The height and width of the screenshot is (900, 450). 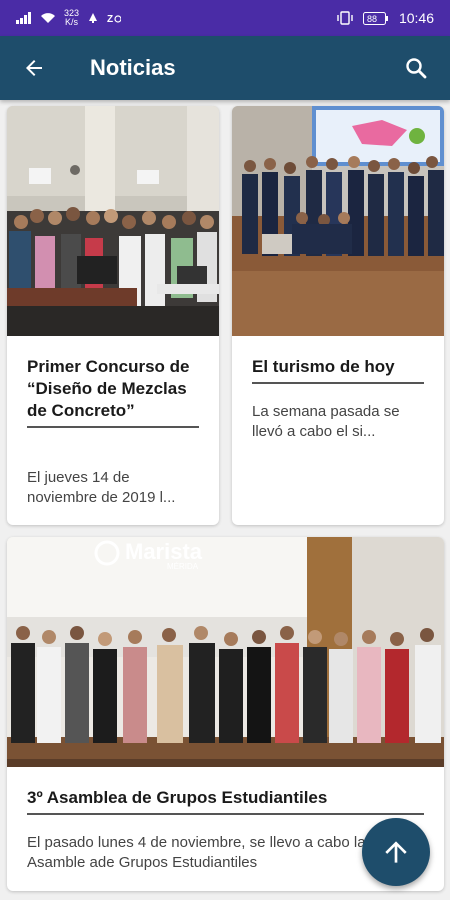 I want to click on net-speed-unit: K/s, so click(x=72, y=22).